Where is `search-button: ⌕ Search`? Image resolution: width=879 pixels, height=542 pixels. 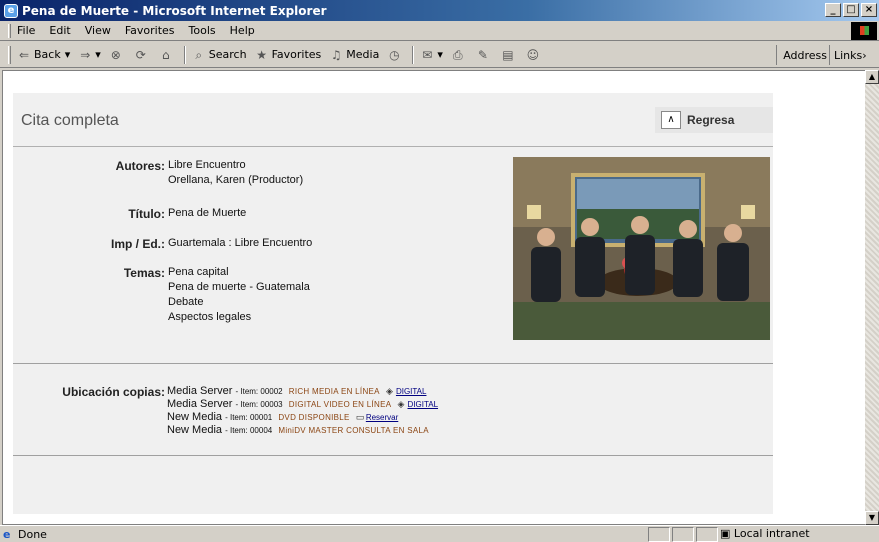
search-button: ⌕ Search is located at coordinates (219, 54).